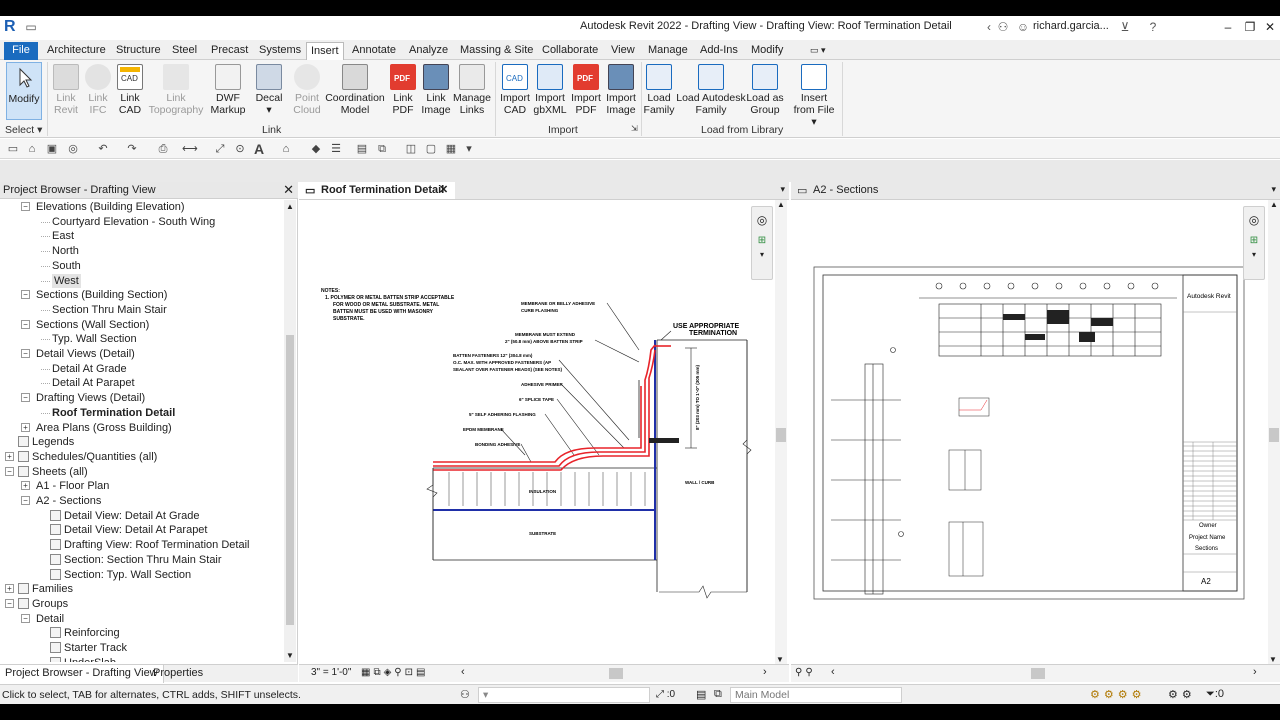  I want to click on load-autodesk-family-button: Load Autodesk Family, so click(711, 89).